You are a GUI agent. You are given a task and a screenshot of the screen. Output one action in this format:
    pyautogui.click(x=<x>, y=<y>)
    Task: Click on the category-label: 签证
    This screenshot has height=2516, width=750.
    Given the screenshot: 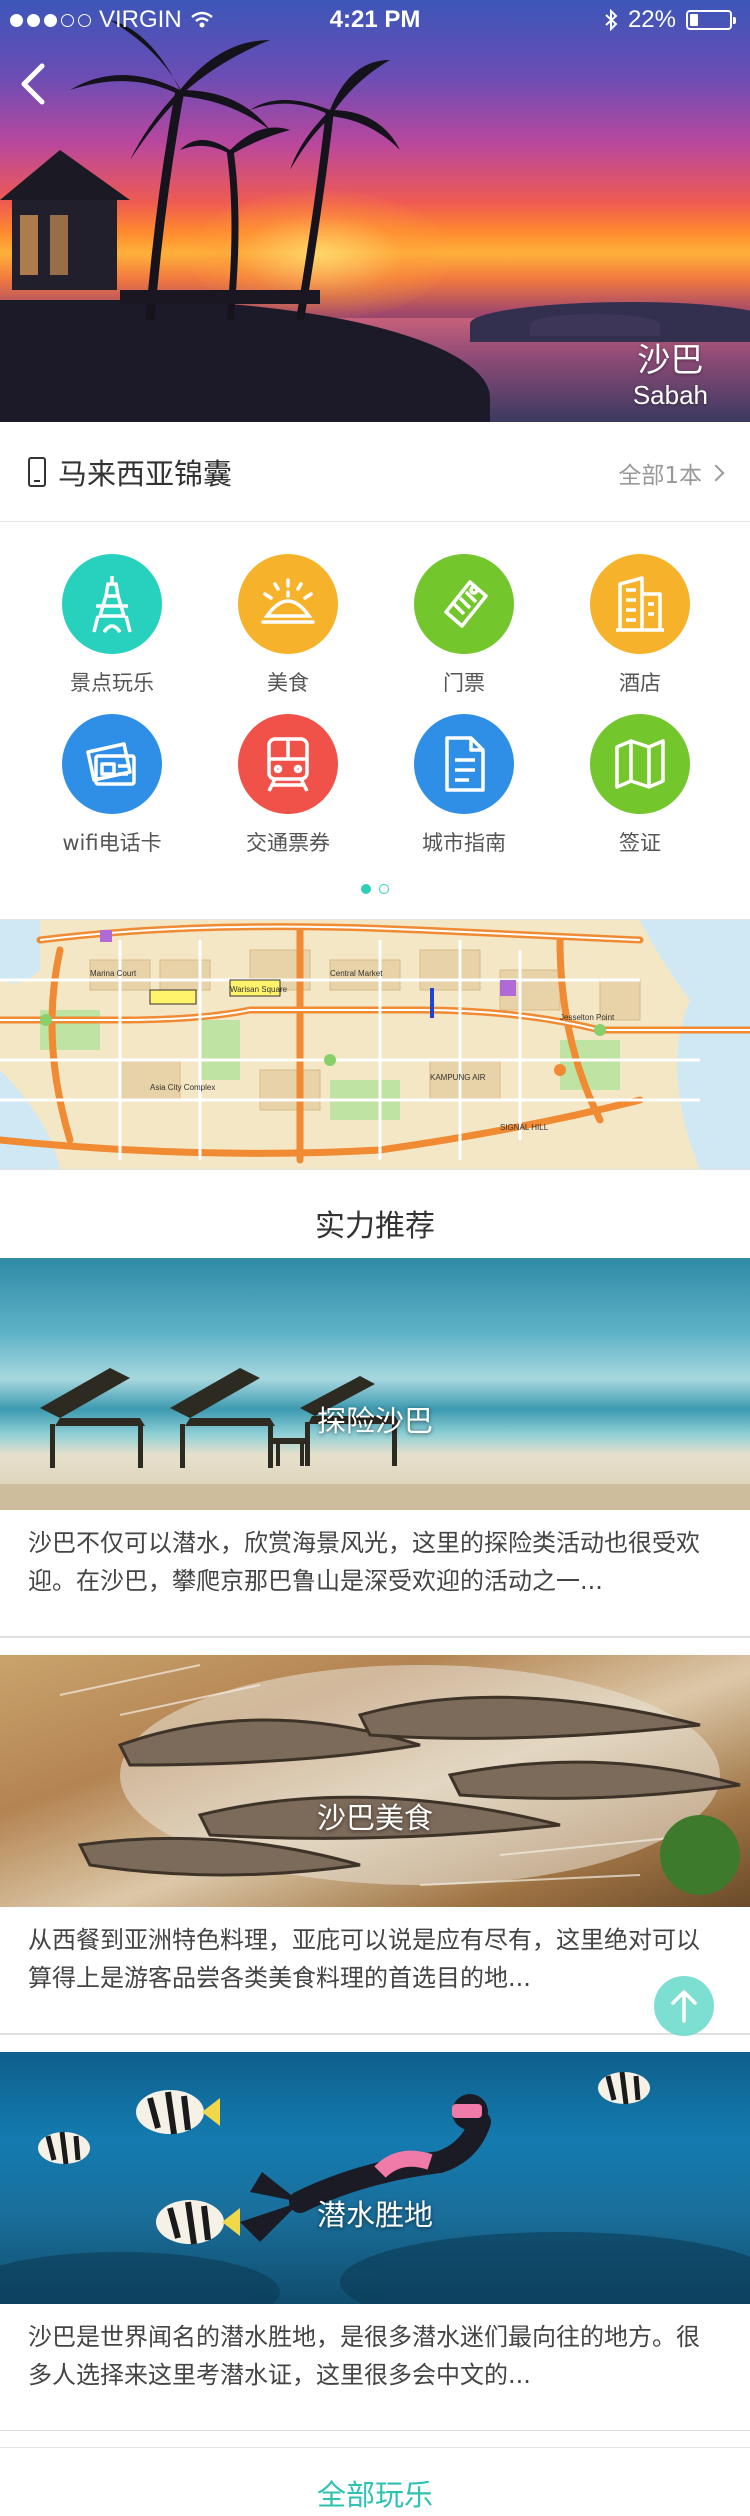 What is the action you would take?
    pyautogui.click(x=640, y=843)
    